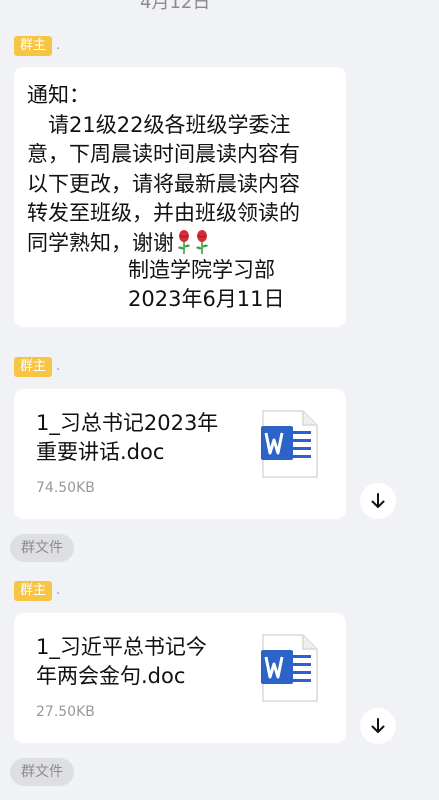 The width and height of the screenshot is (439, 800). What do you see at coordinates (206, 299) in the screenshot?
I see `notice-signature-date: 2023年6月11日` at bounding box center [206, 299].